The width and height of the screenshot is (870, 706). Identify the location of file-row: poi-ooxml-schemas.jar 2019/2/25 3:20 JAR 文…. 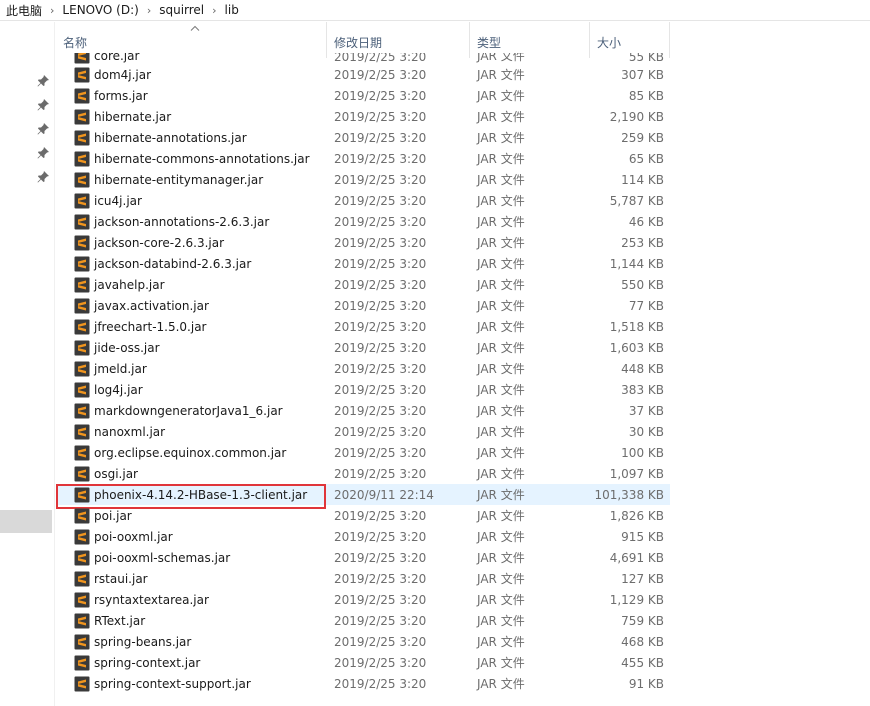
(363, 557).